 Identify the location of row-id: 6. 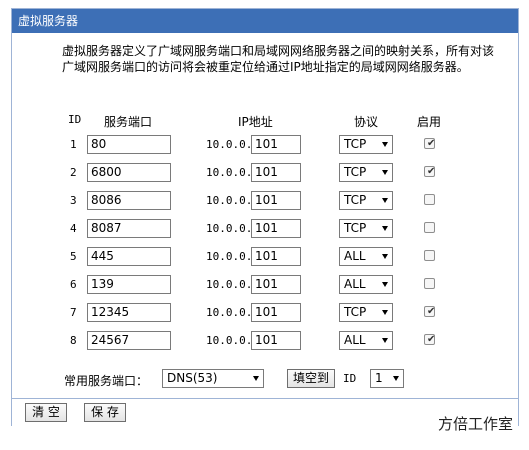
(73, 284).